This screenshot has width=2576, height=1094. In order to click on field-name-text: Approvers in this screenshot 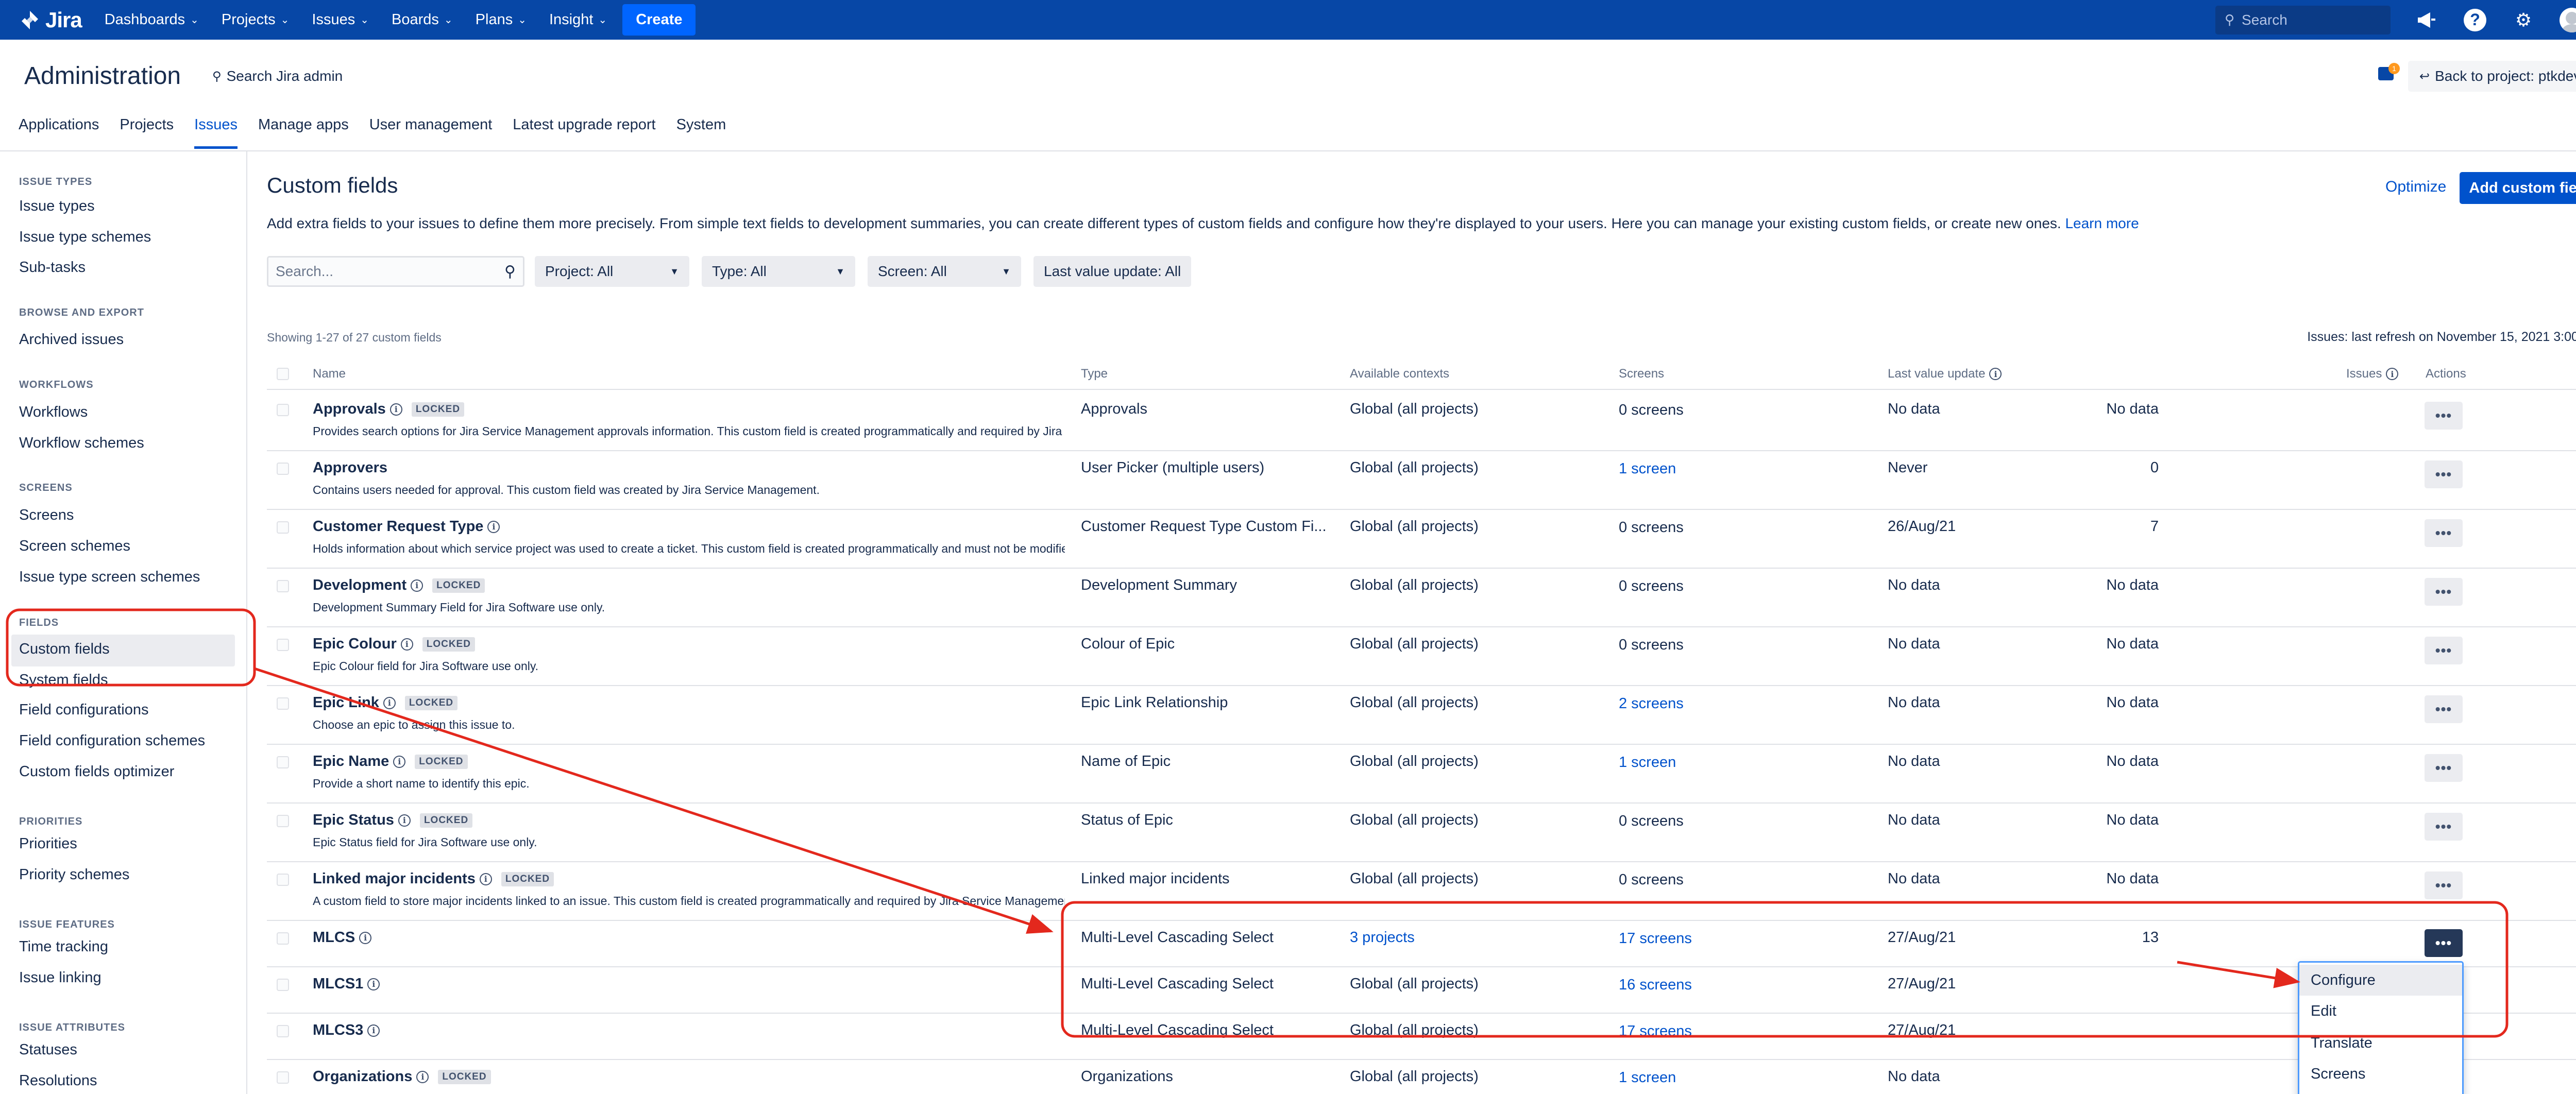, I will do `click(350, 467)`.